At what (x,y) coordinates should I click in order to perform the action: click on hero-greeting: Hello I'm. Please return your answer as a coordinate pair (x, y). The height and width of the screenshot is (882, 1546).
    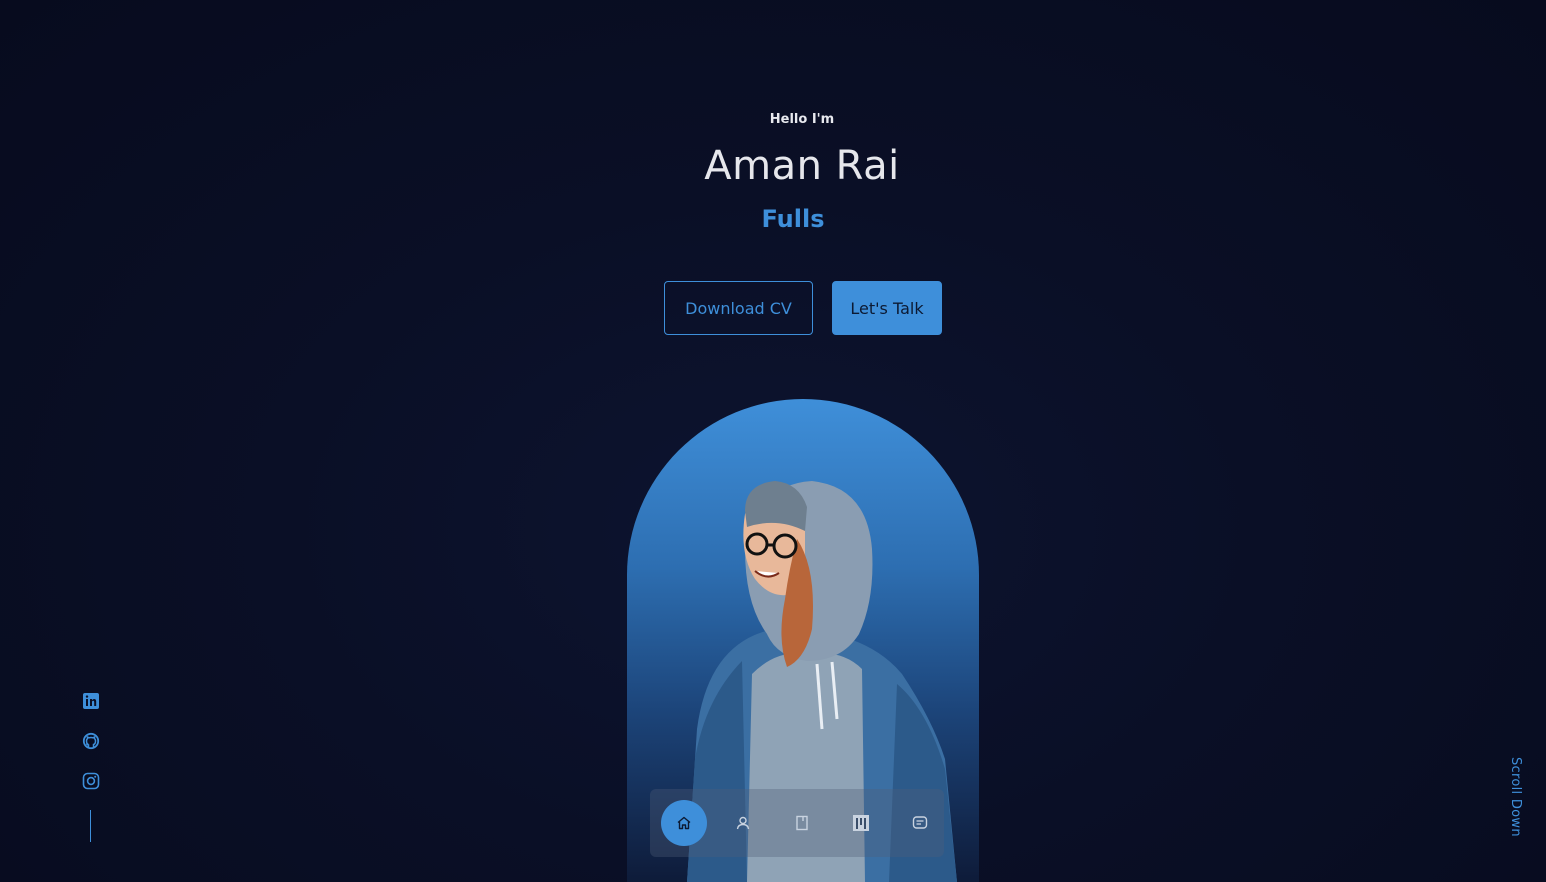
    Looking at the image, I should click on (802, 119).